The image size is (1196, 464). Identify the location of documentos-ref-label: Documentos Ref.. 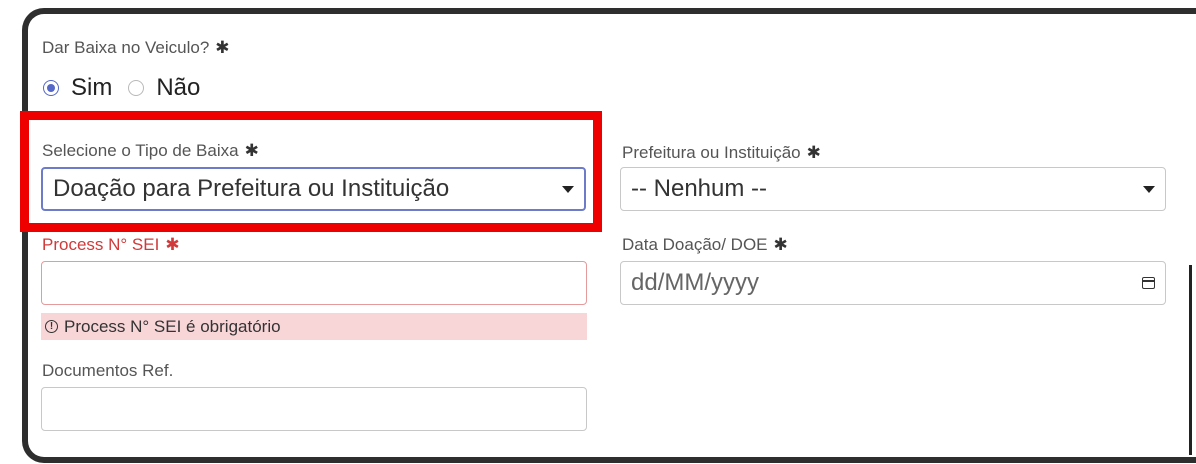
(107, 371).